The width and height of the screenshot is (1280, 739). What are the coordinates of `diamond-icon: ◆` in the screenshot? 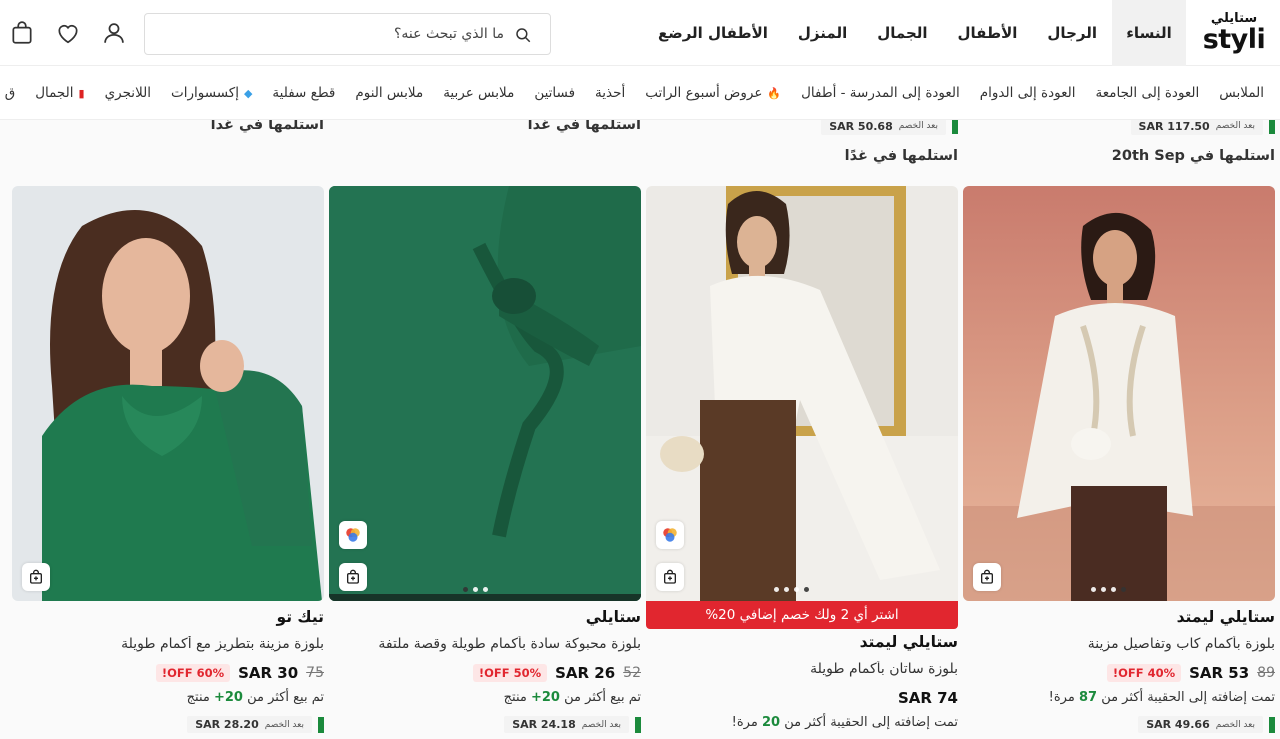 It's located at (248, 93).